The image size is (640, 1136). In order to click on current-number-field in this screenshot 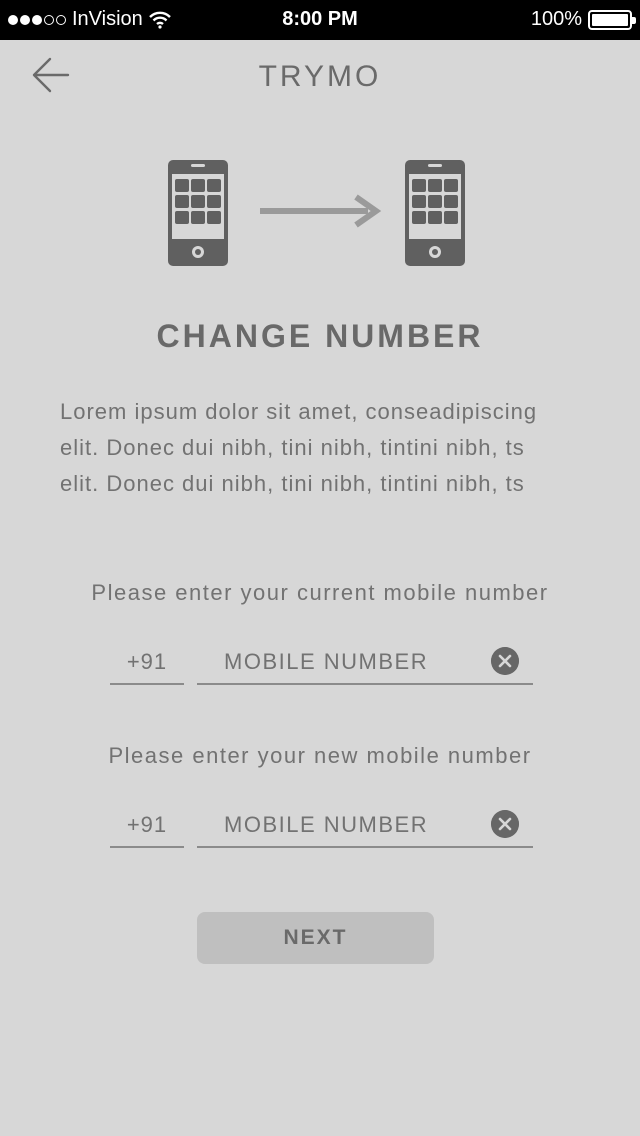, I will do `click(365, 664)`.